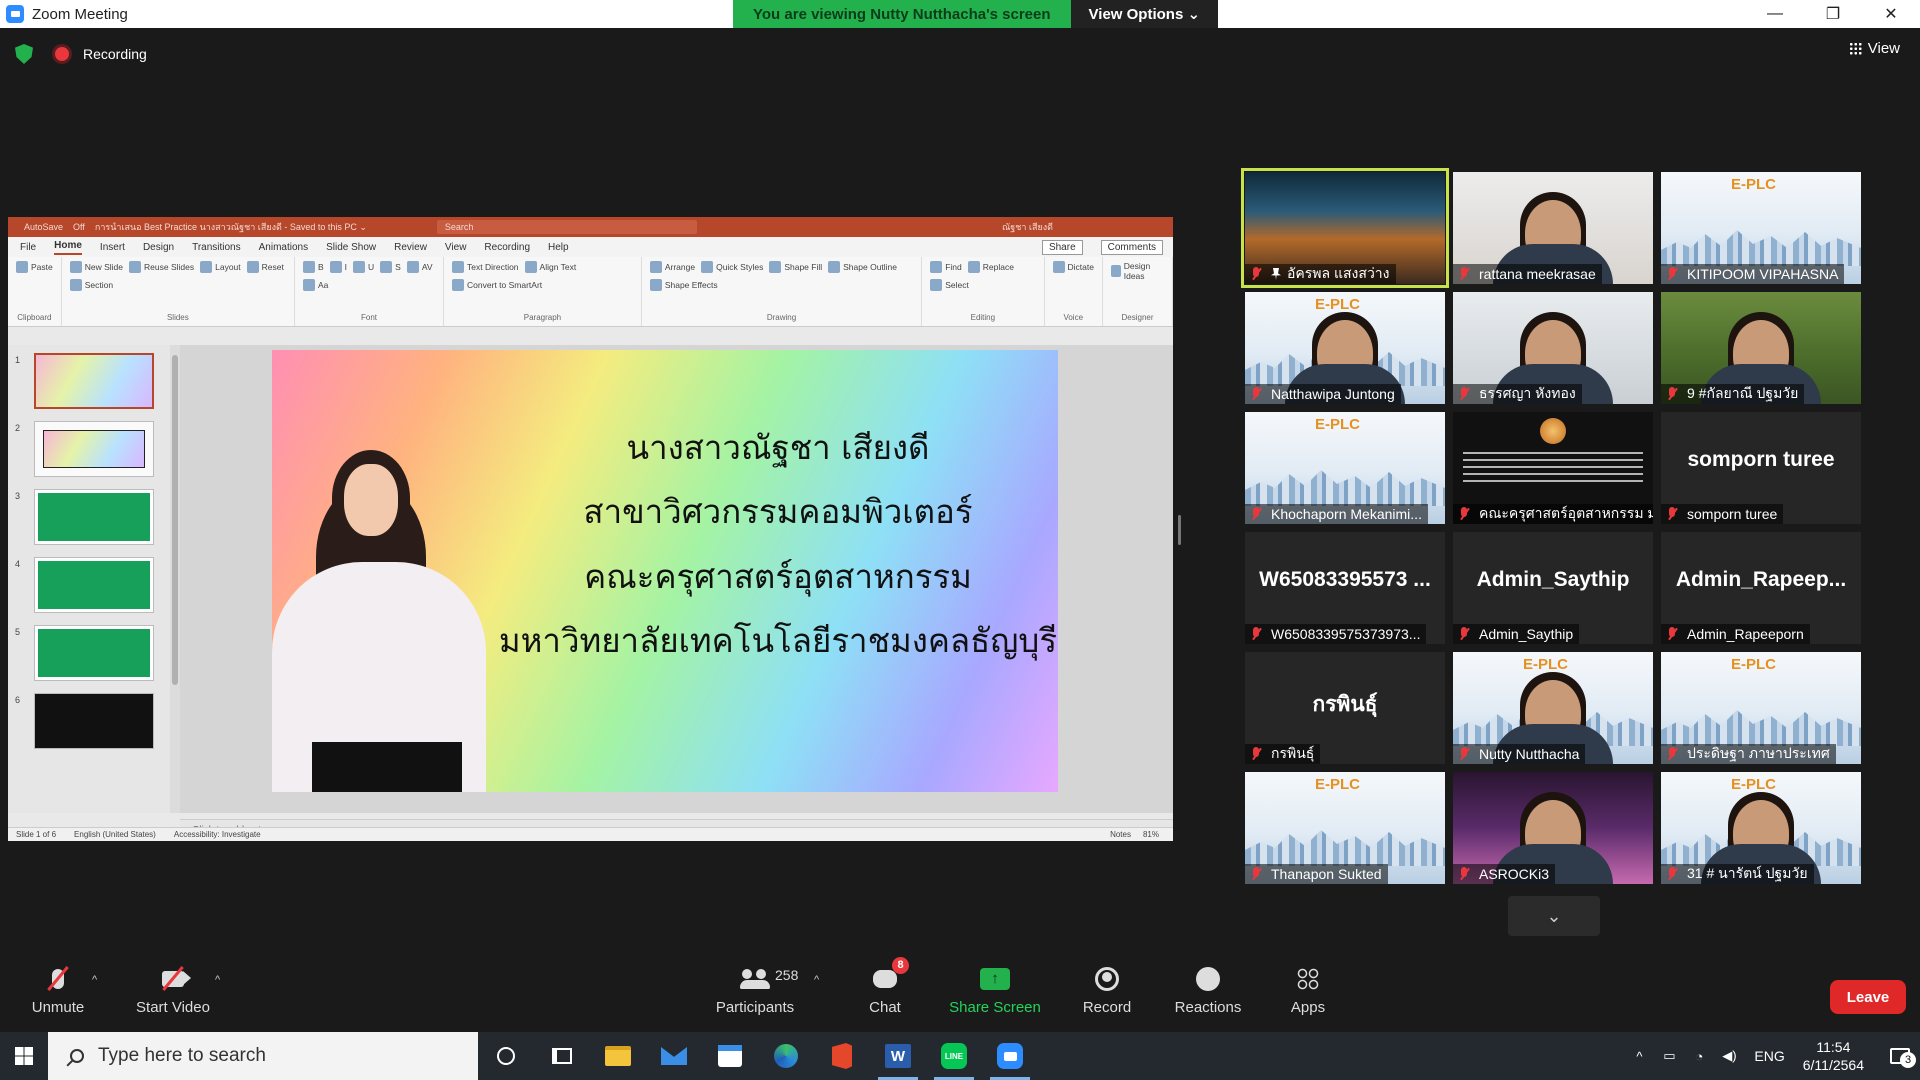 The width and height of the screenshot is (1920, 1080). I want to click on participants-options-chevron-icon: ^, so click(816, 980).